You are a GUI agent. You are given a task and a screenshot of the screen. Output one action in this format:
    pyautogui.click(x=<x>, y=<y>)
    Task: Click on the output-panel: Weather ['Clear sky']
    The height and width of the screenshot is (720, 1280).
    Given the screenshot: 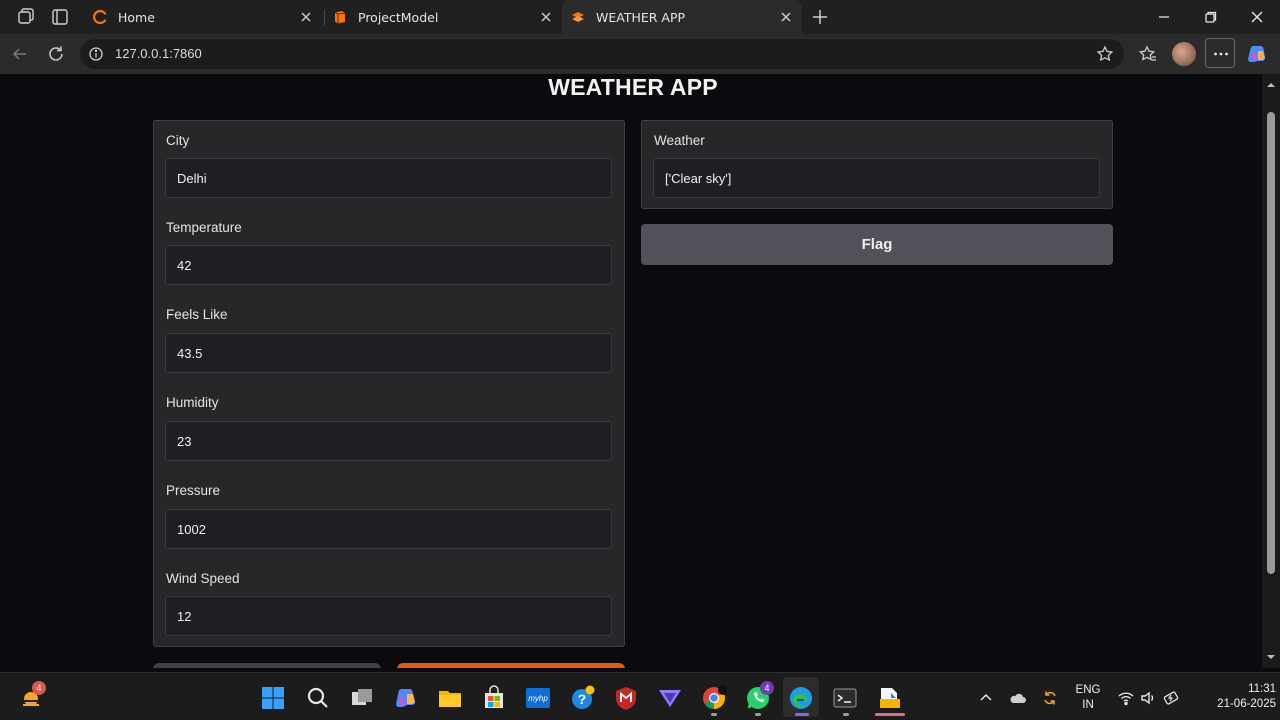 What is the action you would take?
    pyautogui.click(x=877, y=164)
    